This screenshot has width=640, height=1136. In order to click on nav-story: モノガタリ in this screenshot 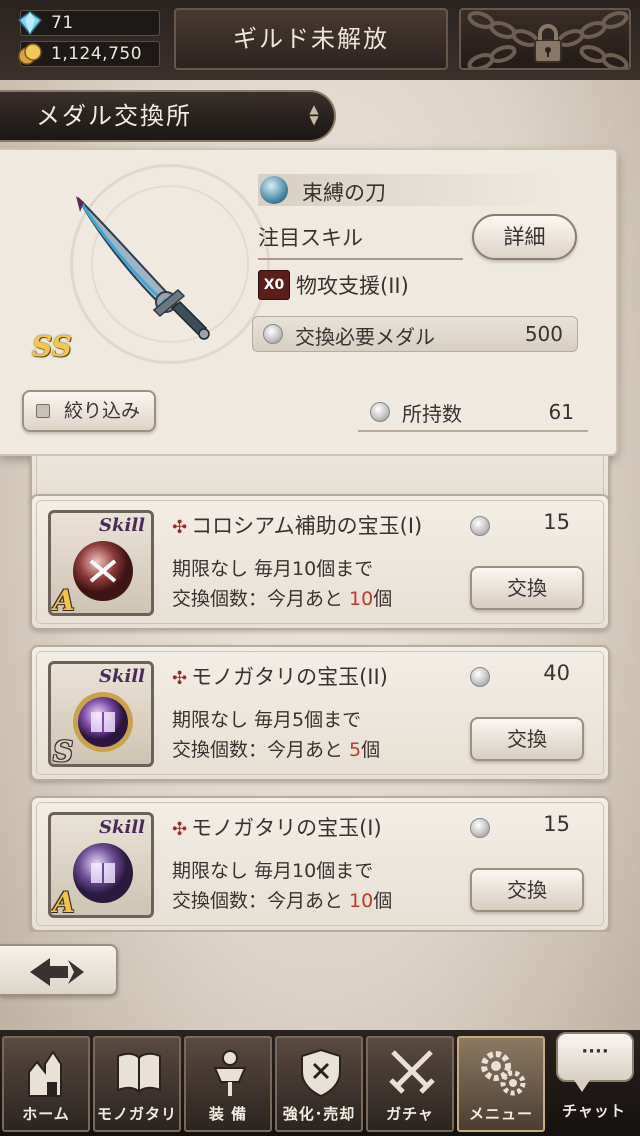, I will do `click(137, 1084)`.